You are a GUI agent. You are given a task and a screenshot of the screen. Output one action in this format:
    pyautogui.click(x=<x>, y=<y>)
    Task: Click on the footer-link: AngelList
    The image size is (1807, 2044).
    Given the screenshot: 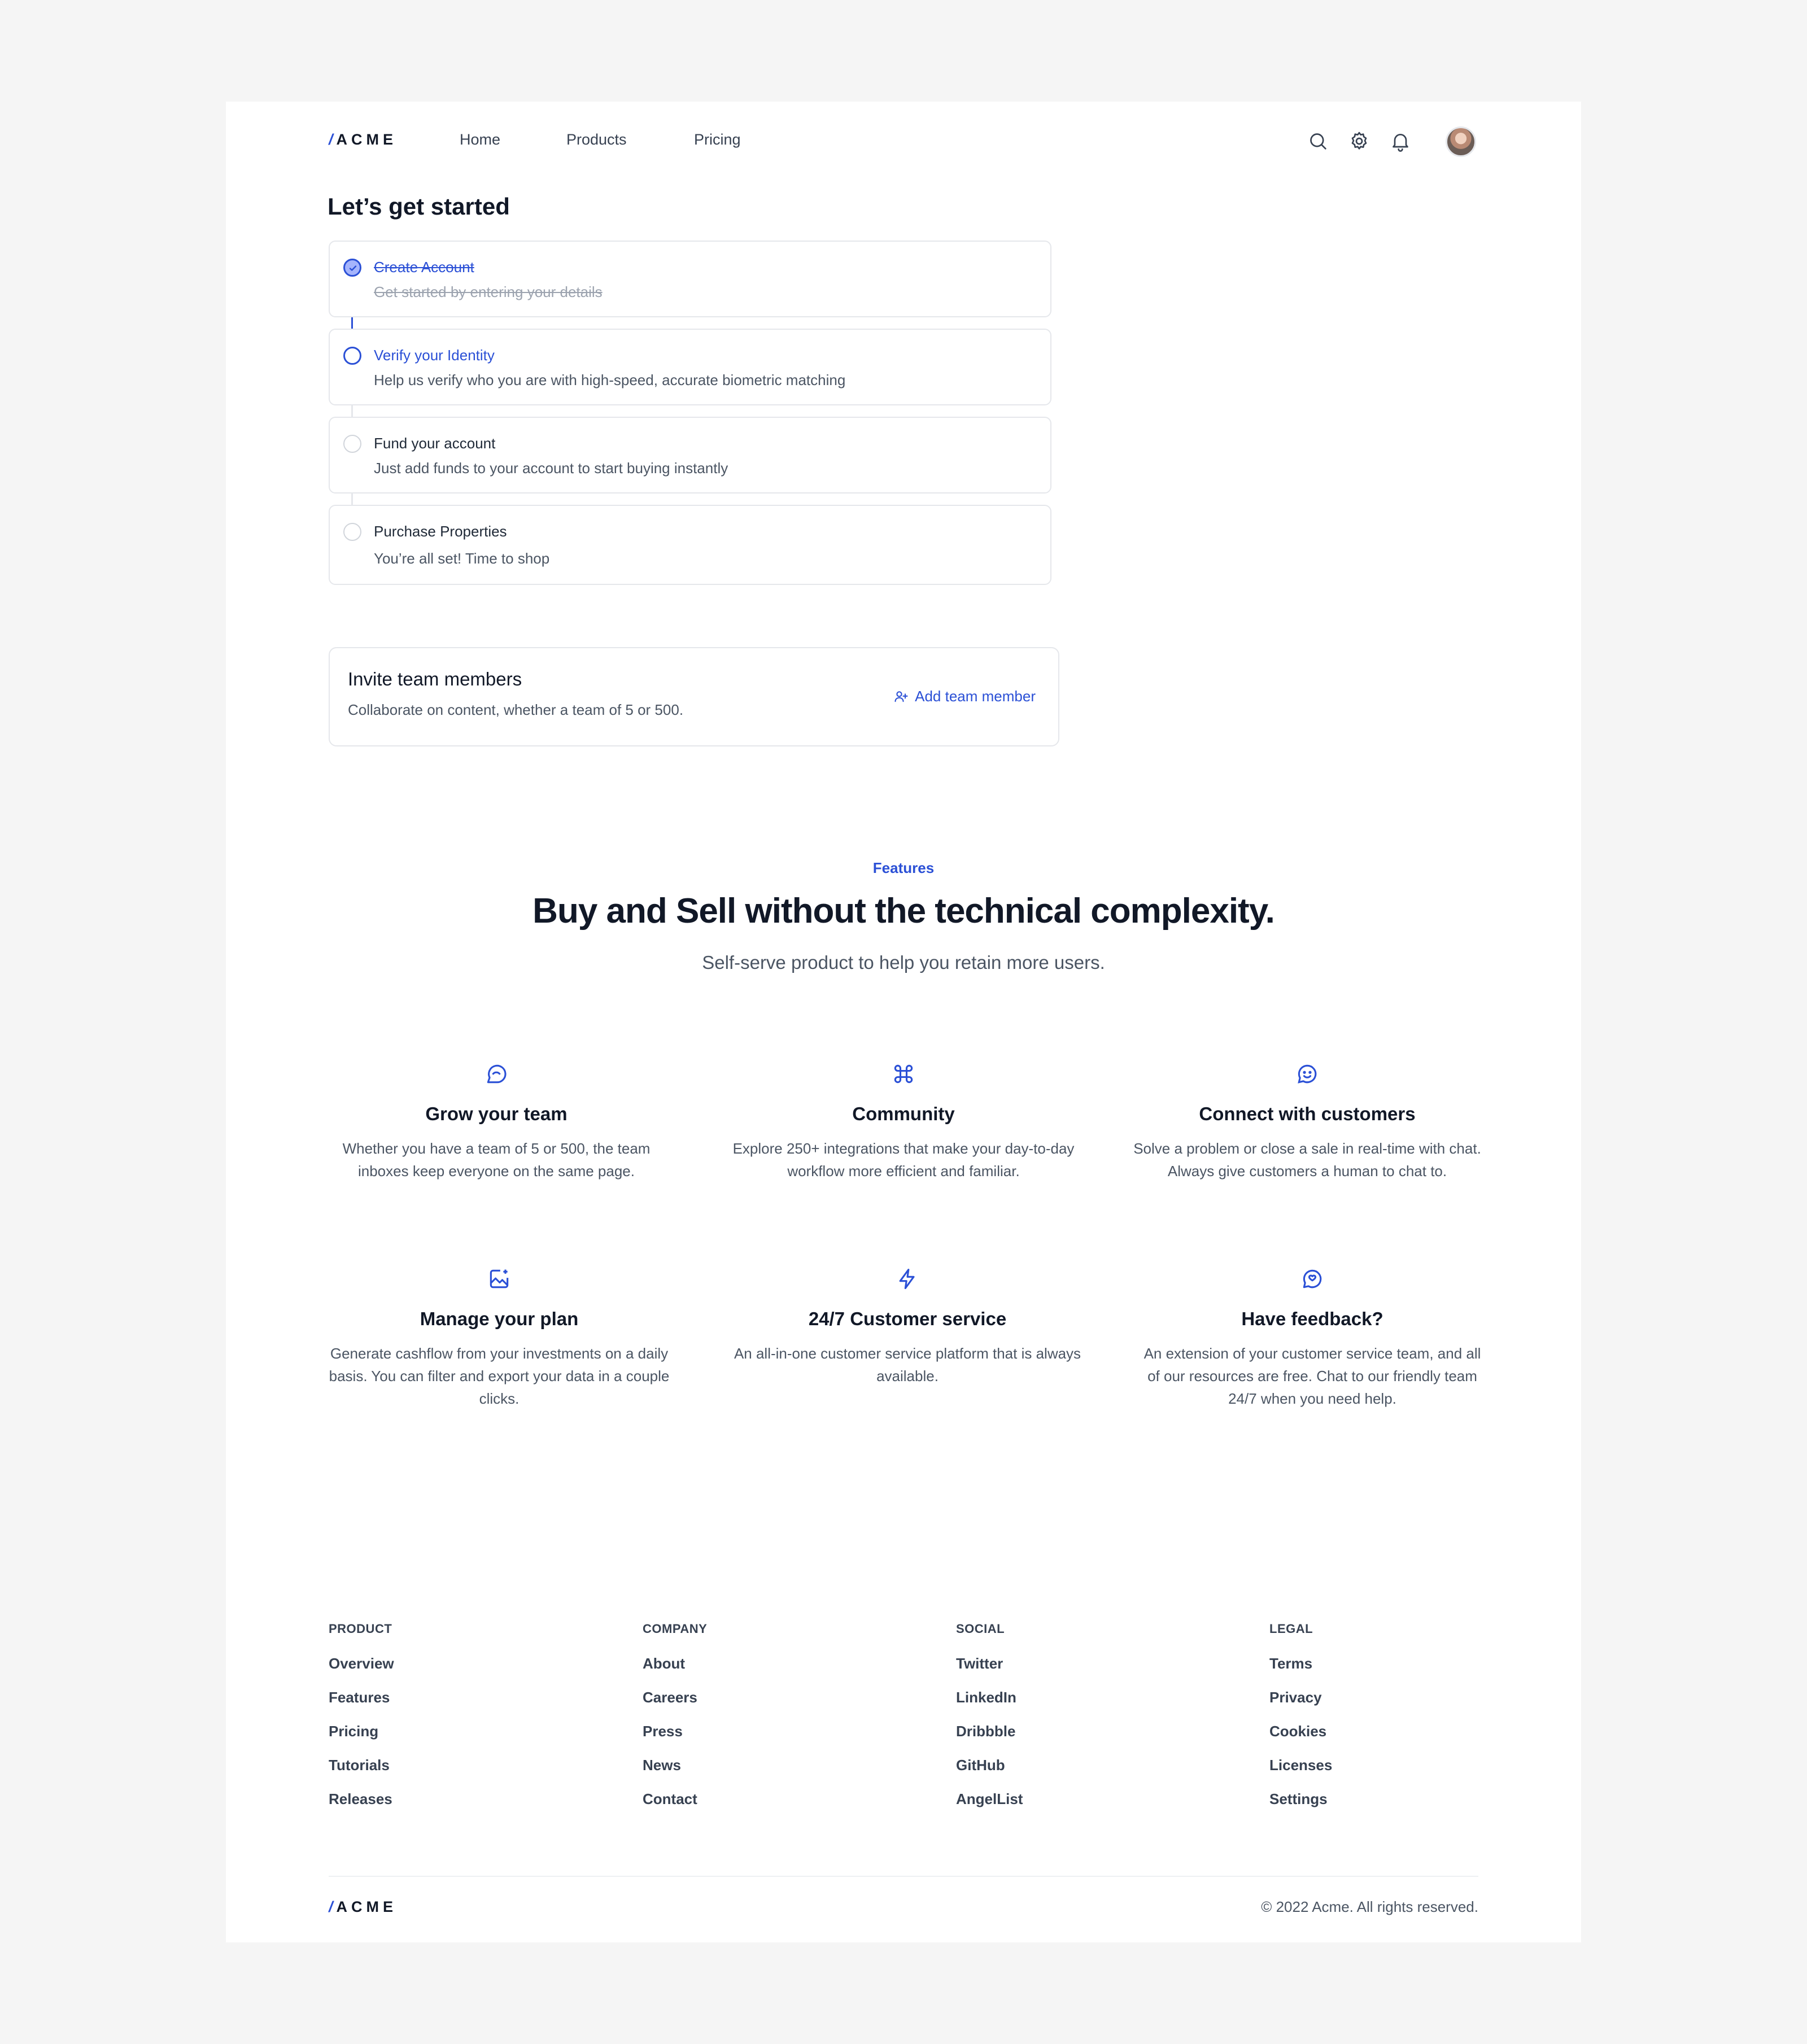 What is the action you would take?
    pyautogui.click(x=1069, y=1799)
    